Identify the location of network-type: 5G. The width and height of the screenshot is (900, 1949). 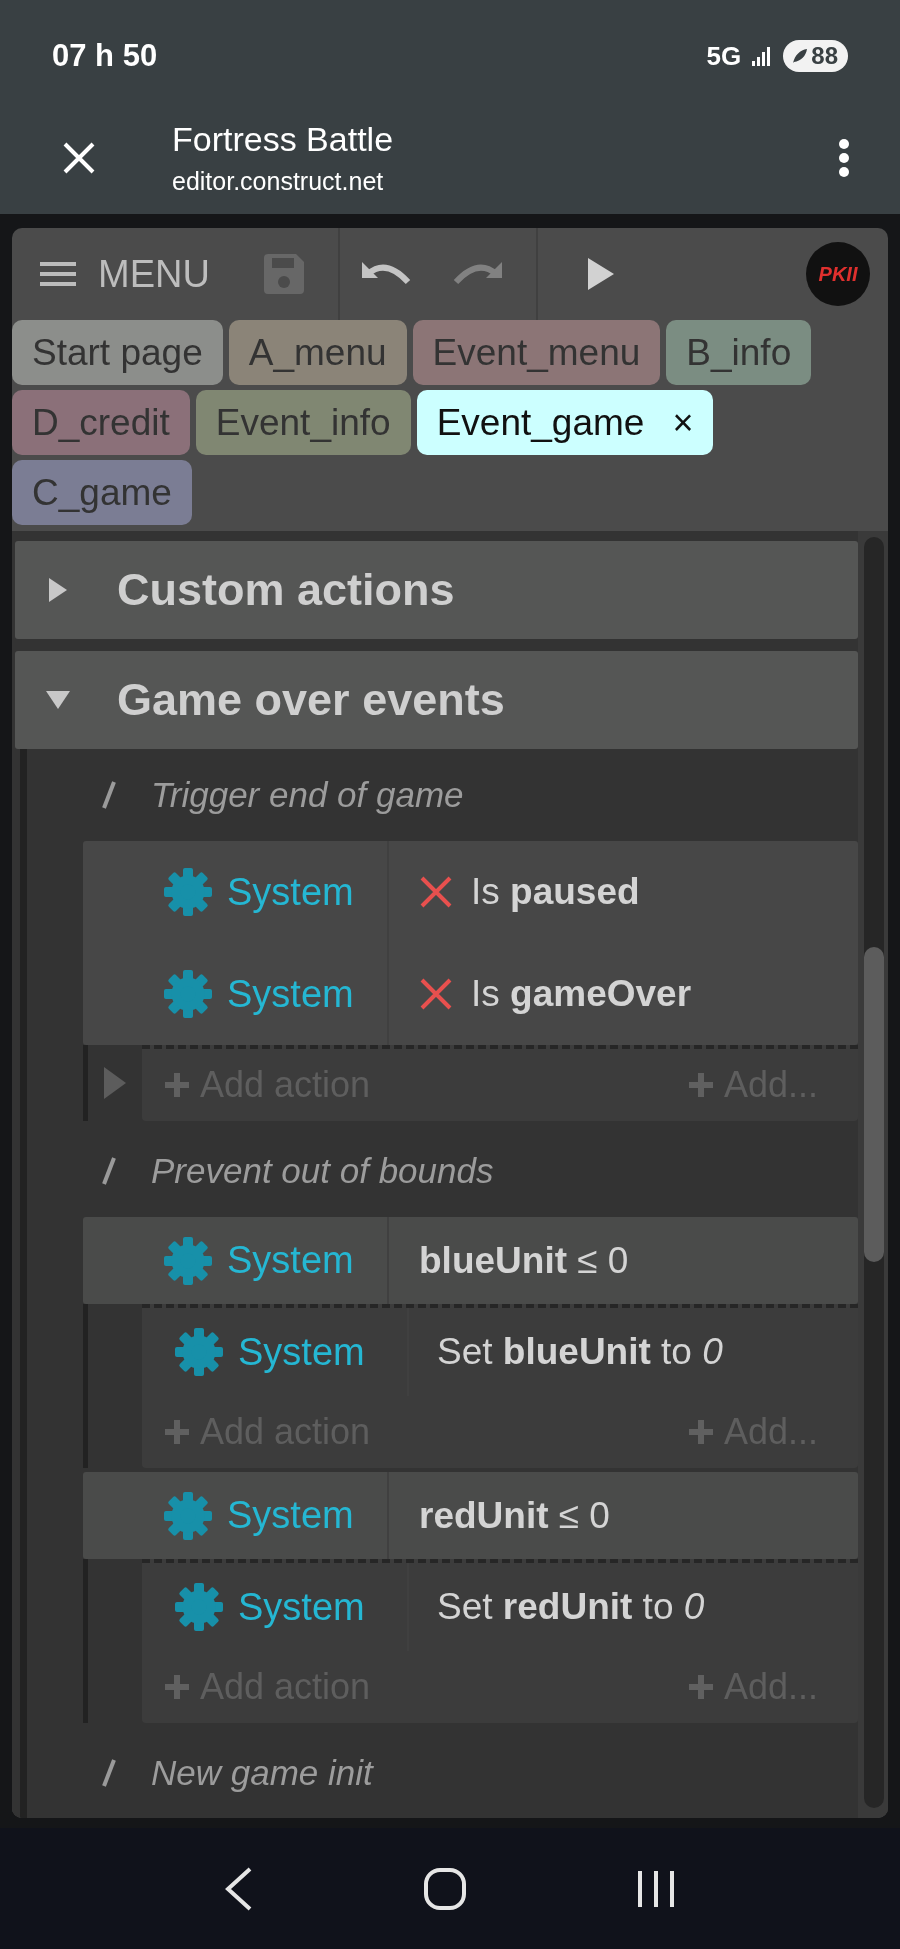
(724, 56).